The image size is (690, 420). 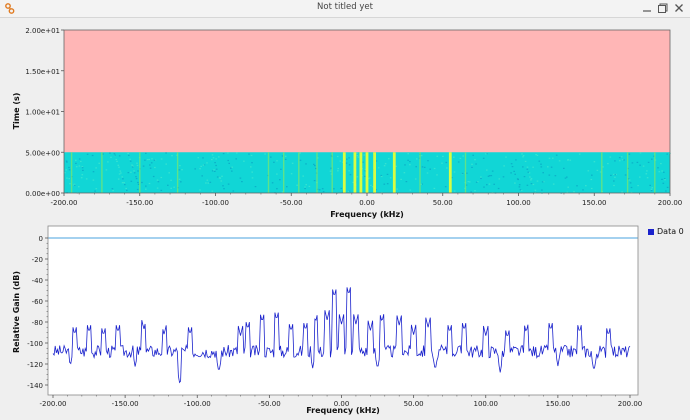 I want to click on spectrum-ytick-label: -80, so click(x=37, y=323).